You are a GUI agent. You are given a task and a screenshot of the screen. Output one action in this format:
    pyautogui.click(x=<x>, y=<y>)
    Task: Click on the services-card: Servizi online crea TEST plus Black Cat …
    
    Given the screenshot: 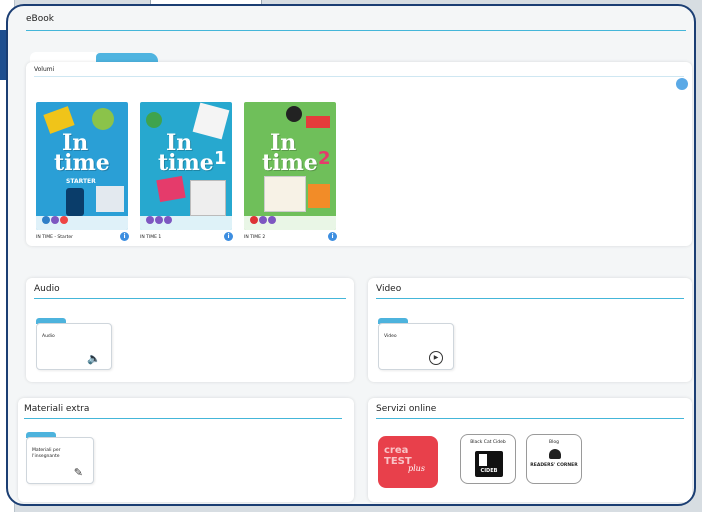 What is the action you would take?
    pyautogui.click(x=530, y=450)
    